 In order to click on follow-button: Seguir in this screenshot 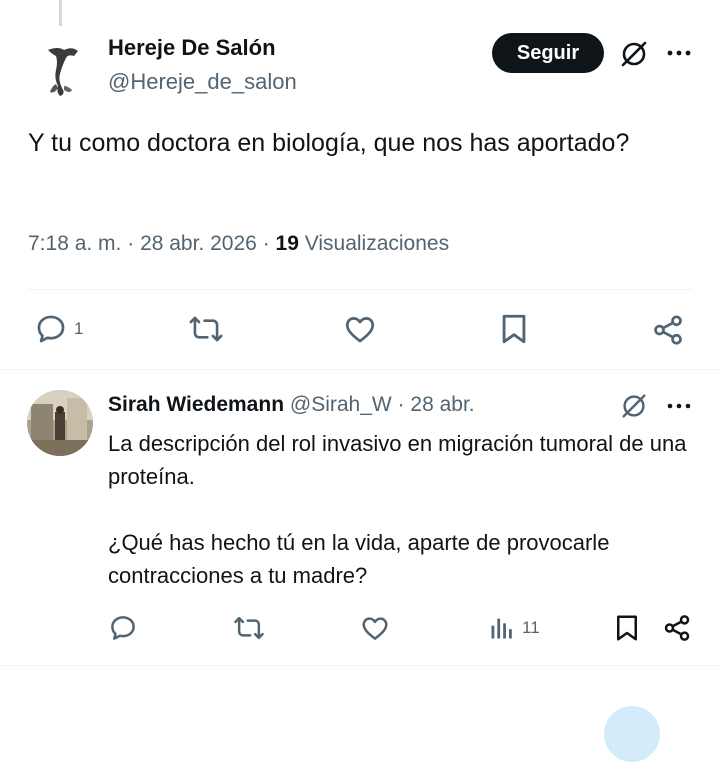, I will do `click(548, 53)`.